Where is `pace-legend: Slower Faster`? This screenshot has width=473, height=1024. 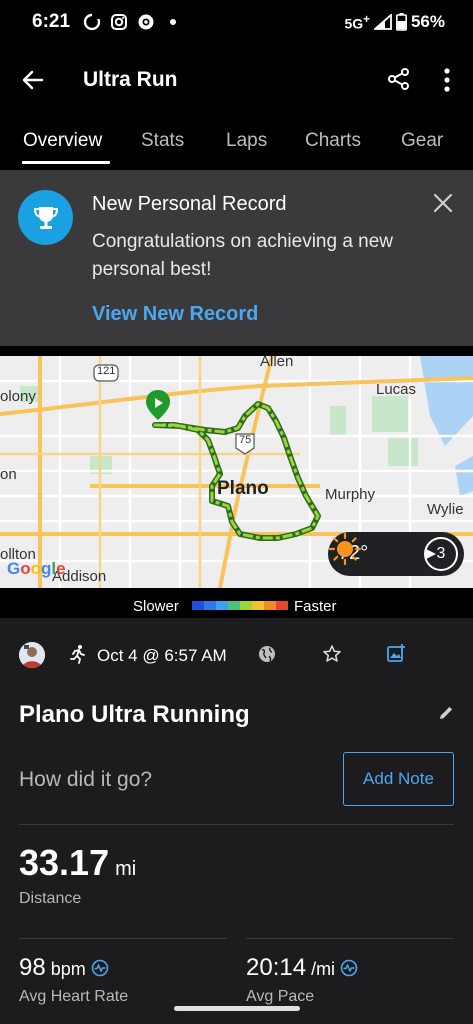 pace-legend: Slower Faster is located at coordinates (236, 605).